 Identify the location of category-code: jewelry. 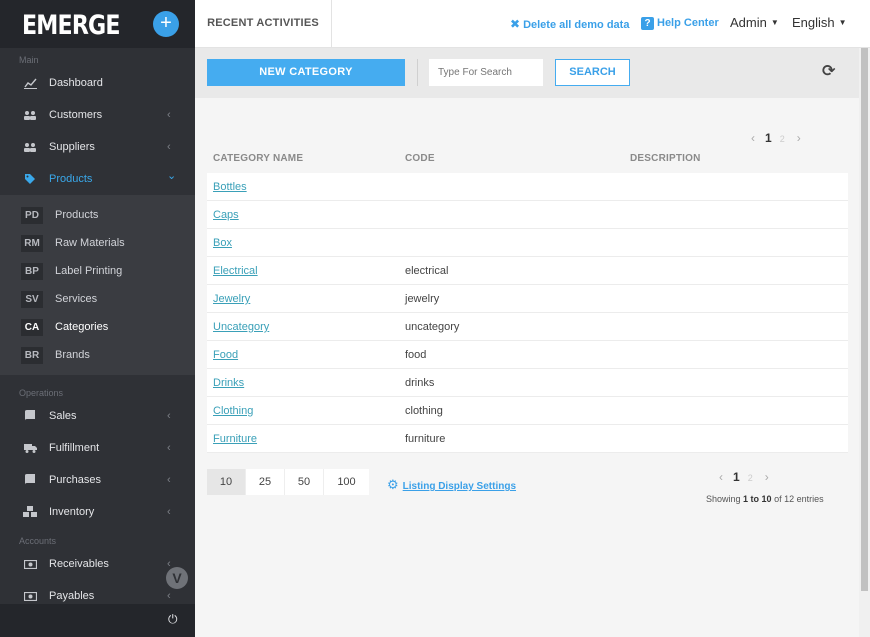
(422, 299).